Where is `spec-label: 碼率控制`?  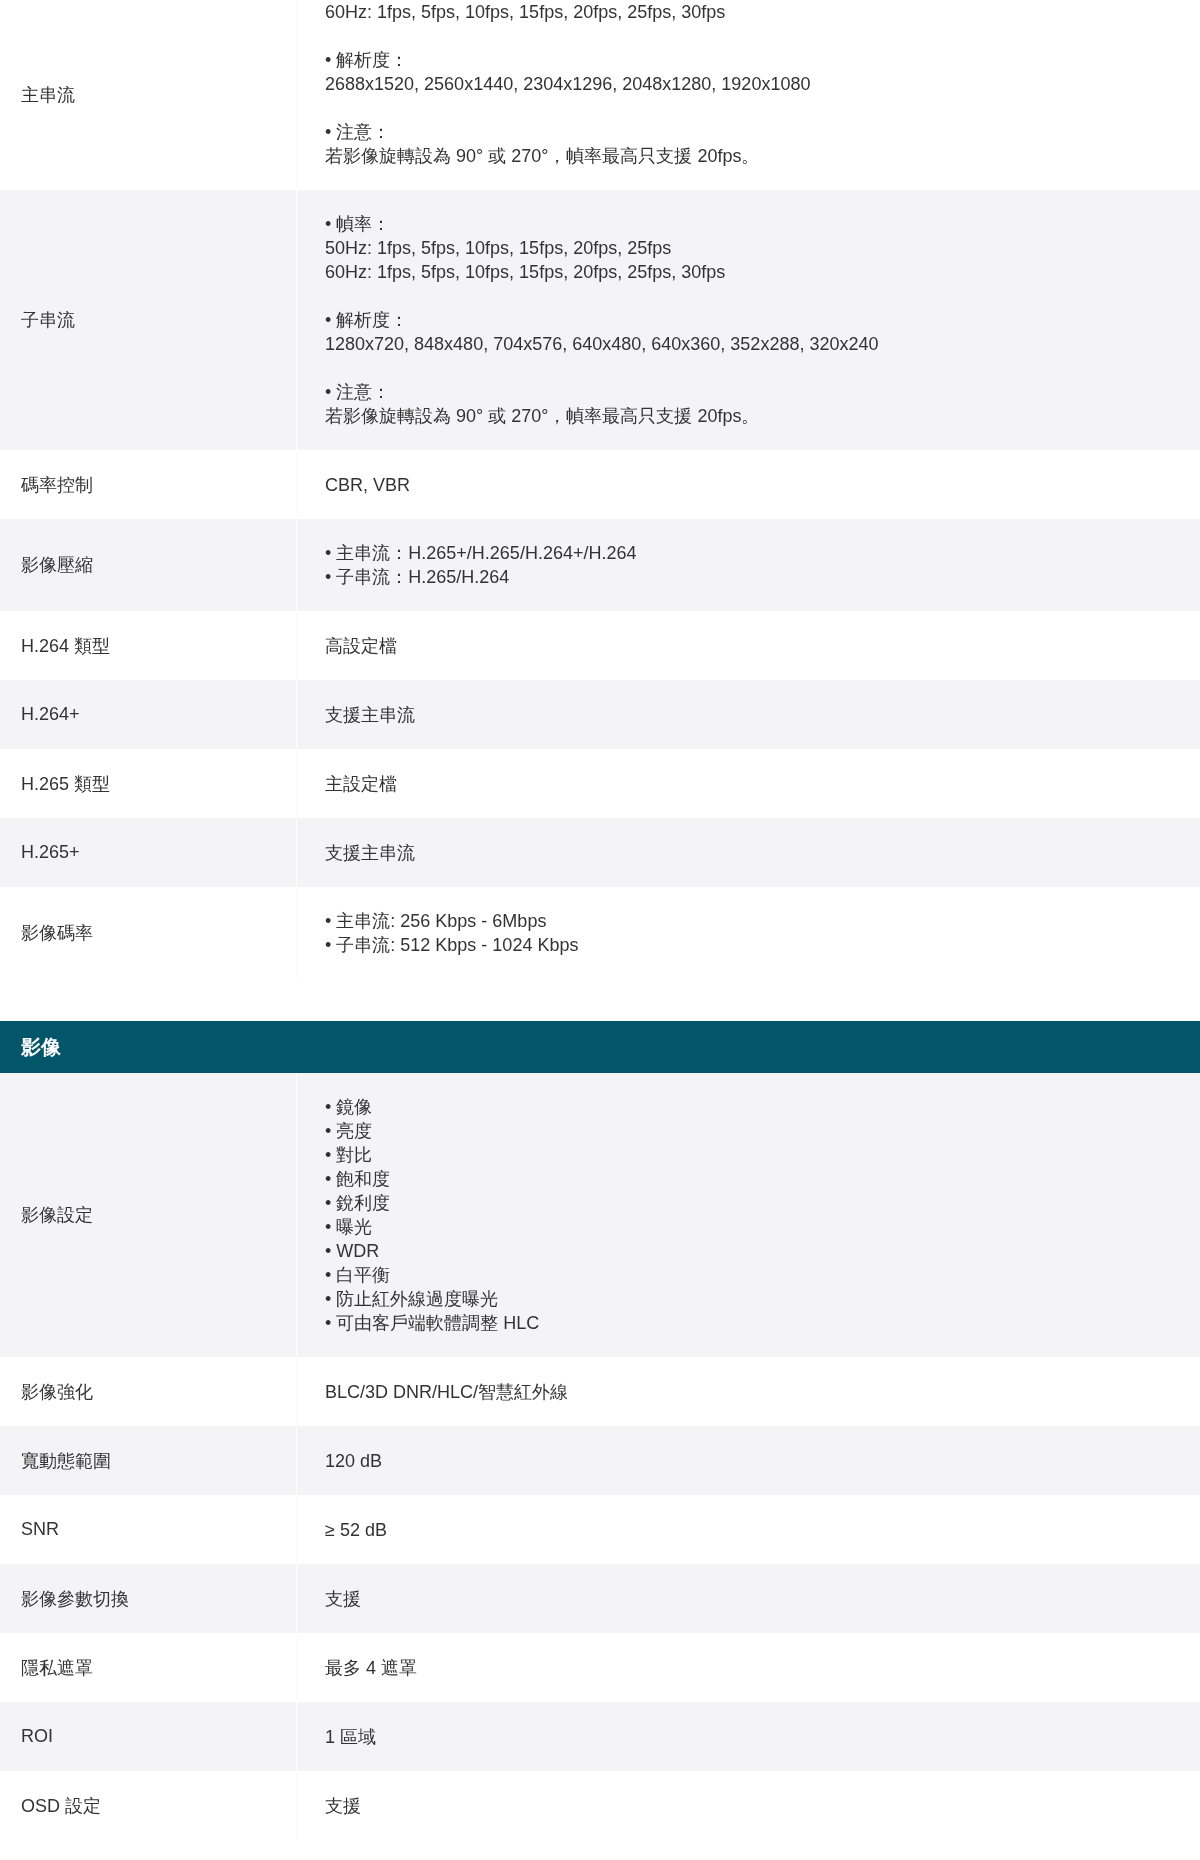 spec-label: 碼率控制 is located at coordinates (57, 485).